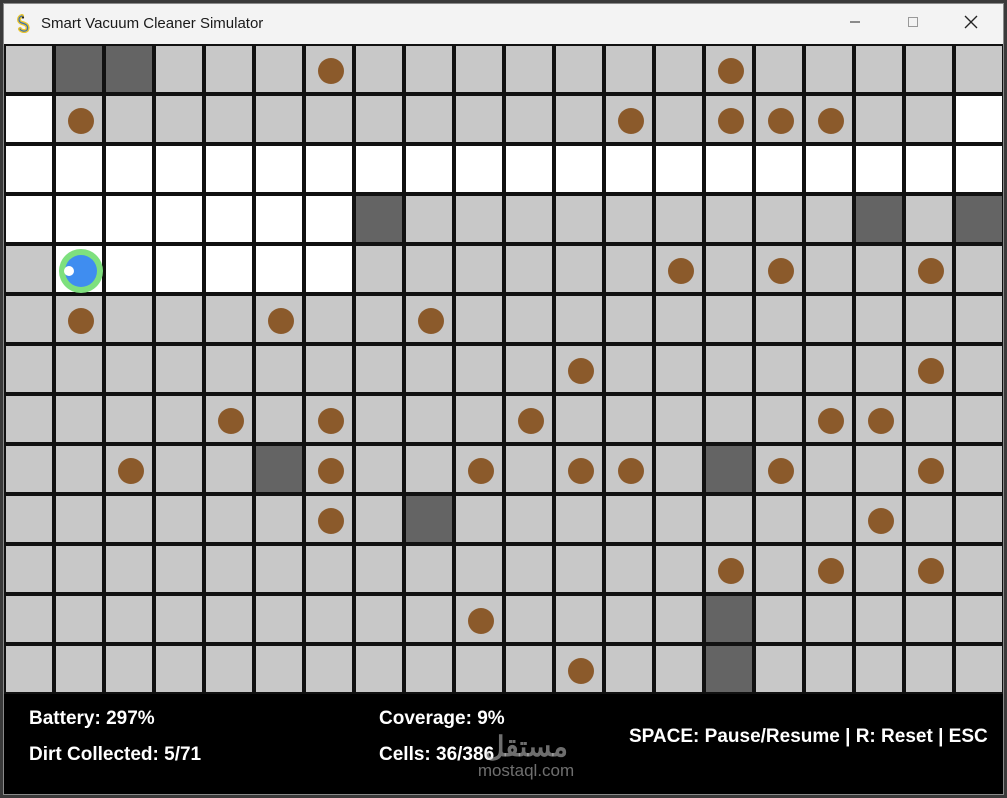  Describe the element at coordinates (503, 24) in the screenshot. I see `title-bar: Smart Vacuum Cleaner Simulator` at that location.